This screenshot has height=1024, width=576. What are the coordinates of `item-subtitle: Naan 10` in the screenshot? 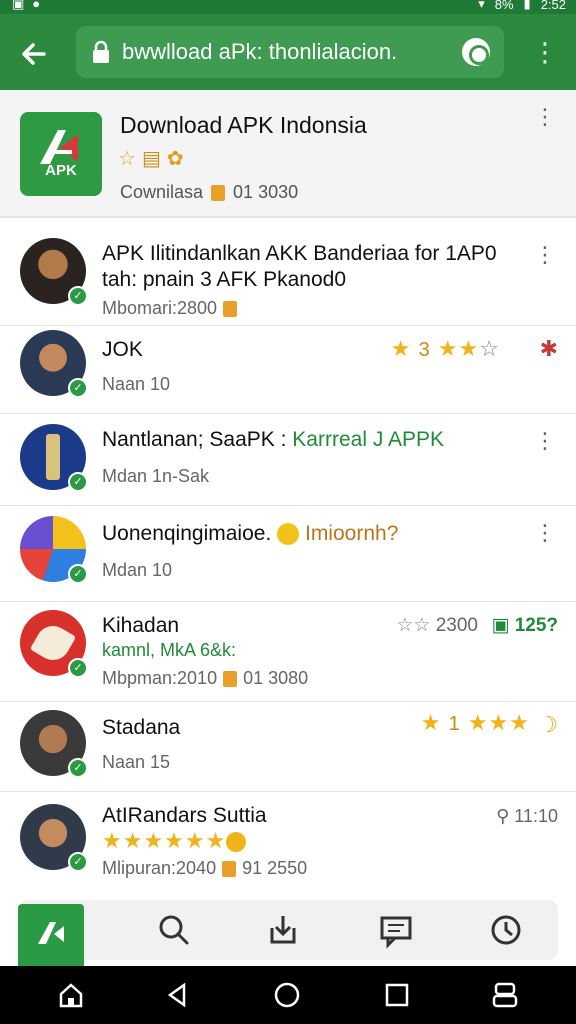 It's located at (136, 384).